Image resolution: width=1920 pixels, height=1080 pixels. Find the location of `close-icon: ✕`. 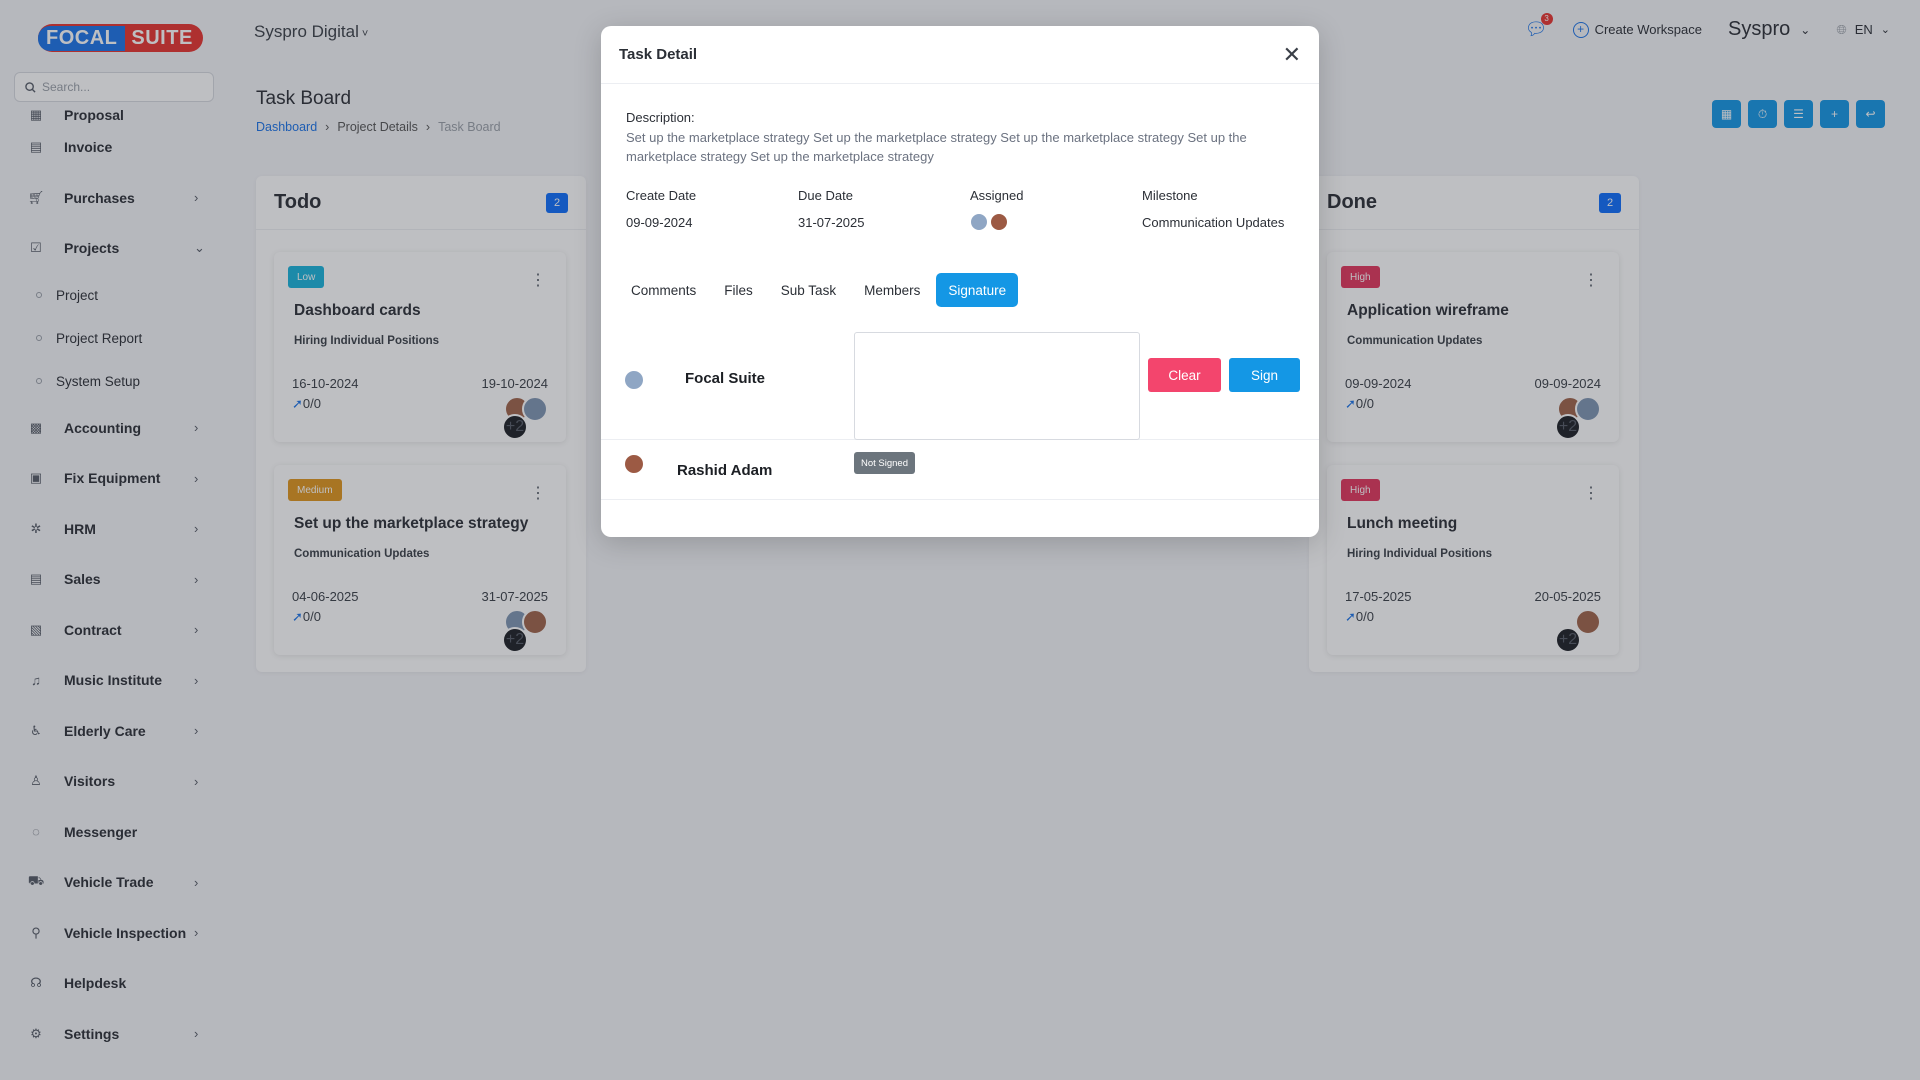

close-icon: ✕ is located at coordinates (1292, 55).